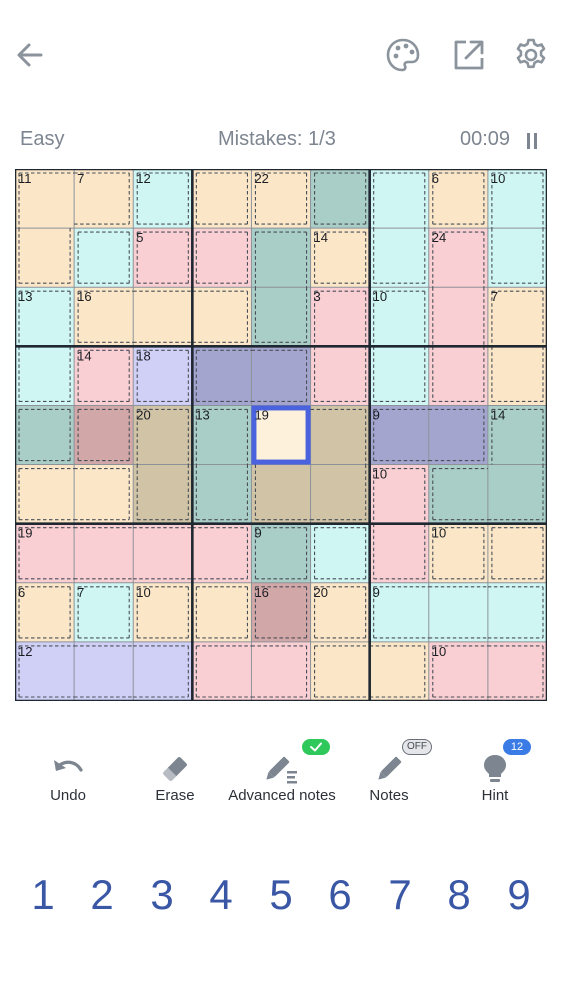 The height and width of the screenshot is (1000, 563). What do you see at coordinates (459, 895) in the screenshot?
I see `number-8-button: 8` at bounding box center [459, 895].